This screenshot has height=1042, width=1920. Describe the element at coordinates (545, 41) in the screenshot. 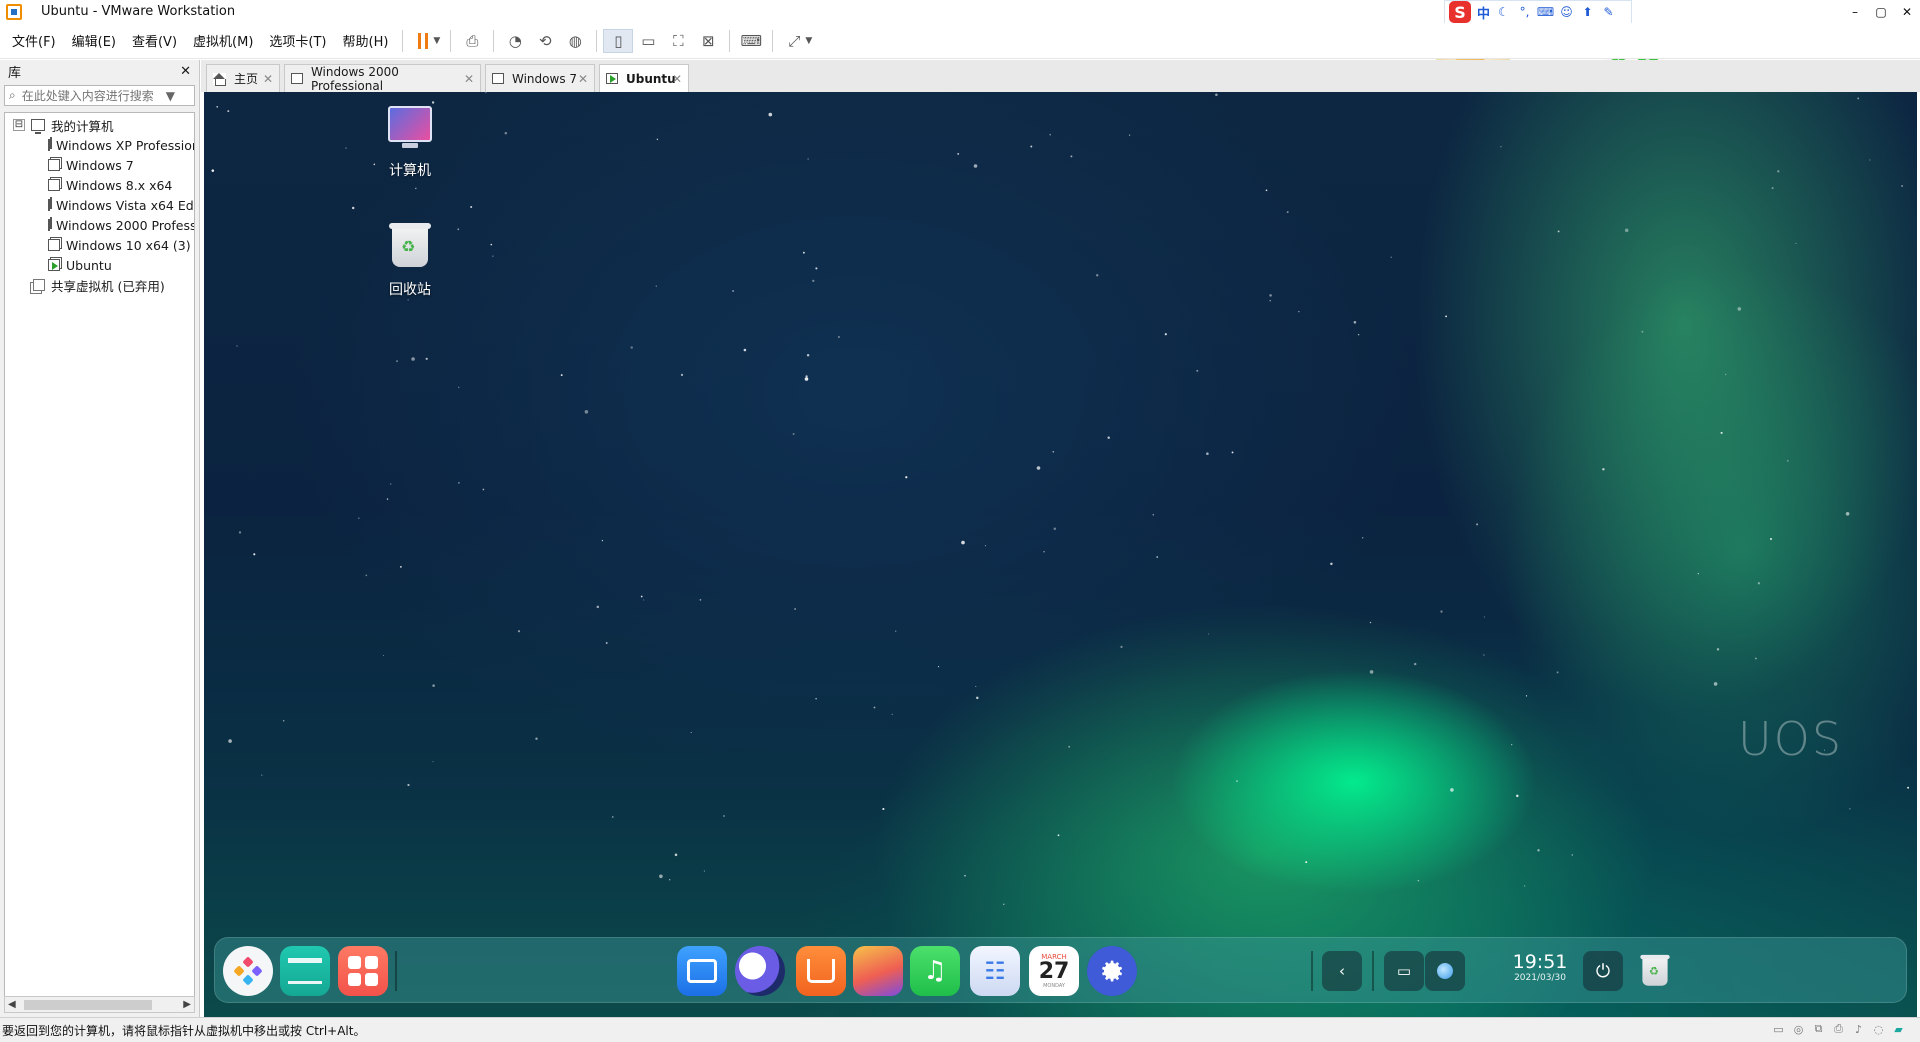

I see `revert-snapshot-button: ⟲` at that location.